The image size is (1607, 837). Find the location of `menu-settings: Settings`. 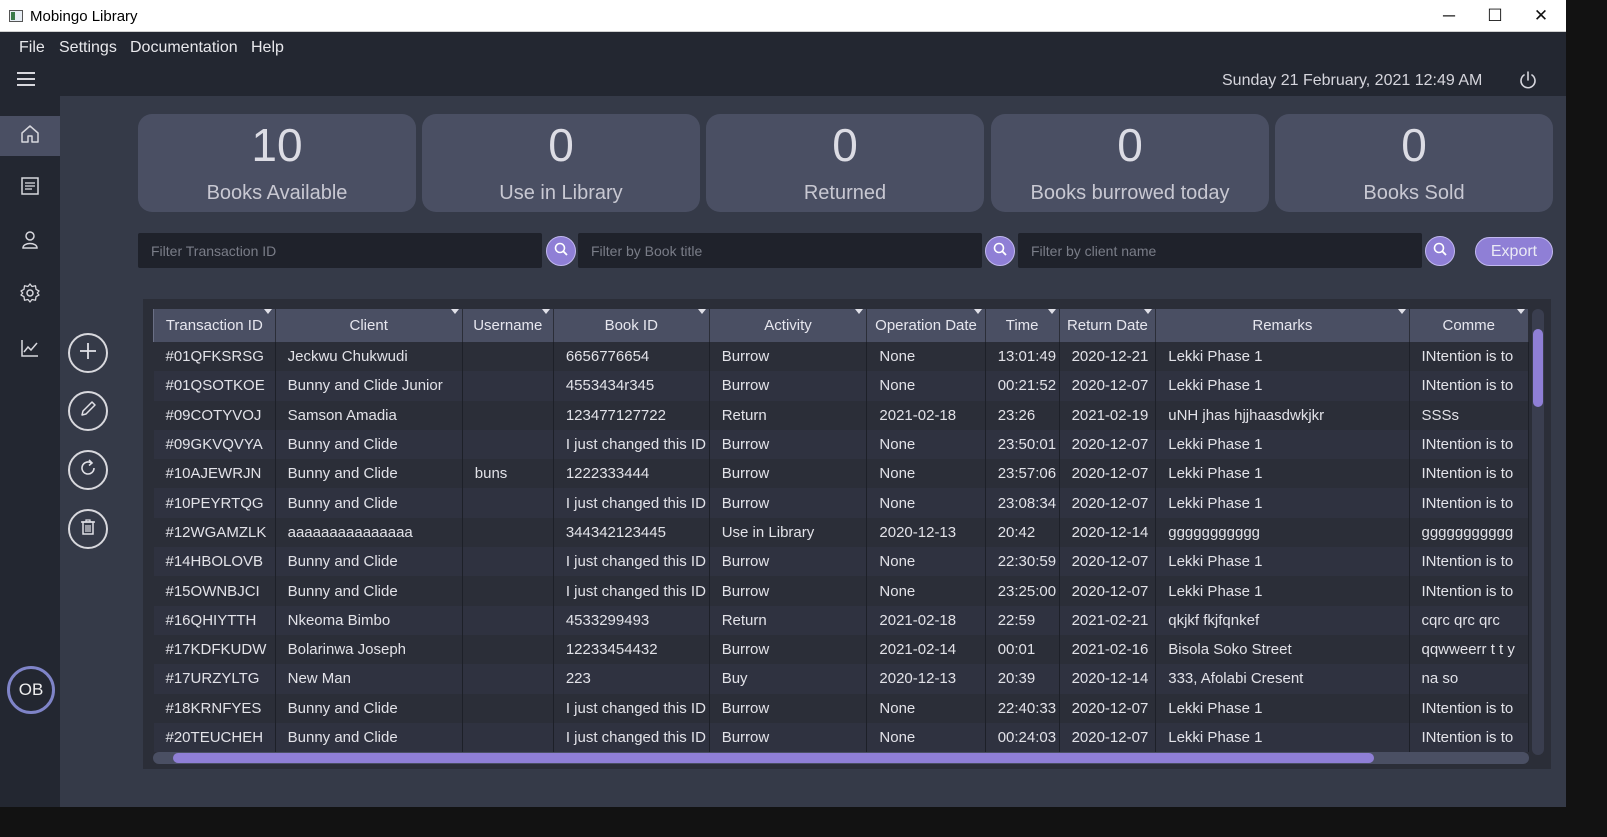

menu-settings: Settings is located at coordinates (88, 48).